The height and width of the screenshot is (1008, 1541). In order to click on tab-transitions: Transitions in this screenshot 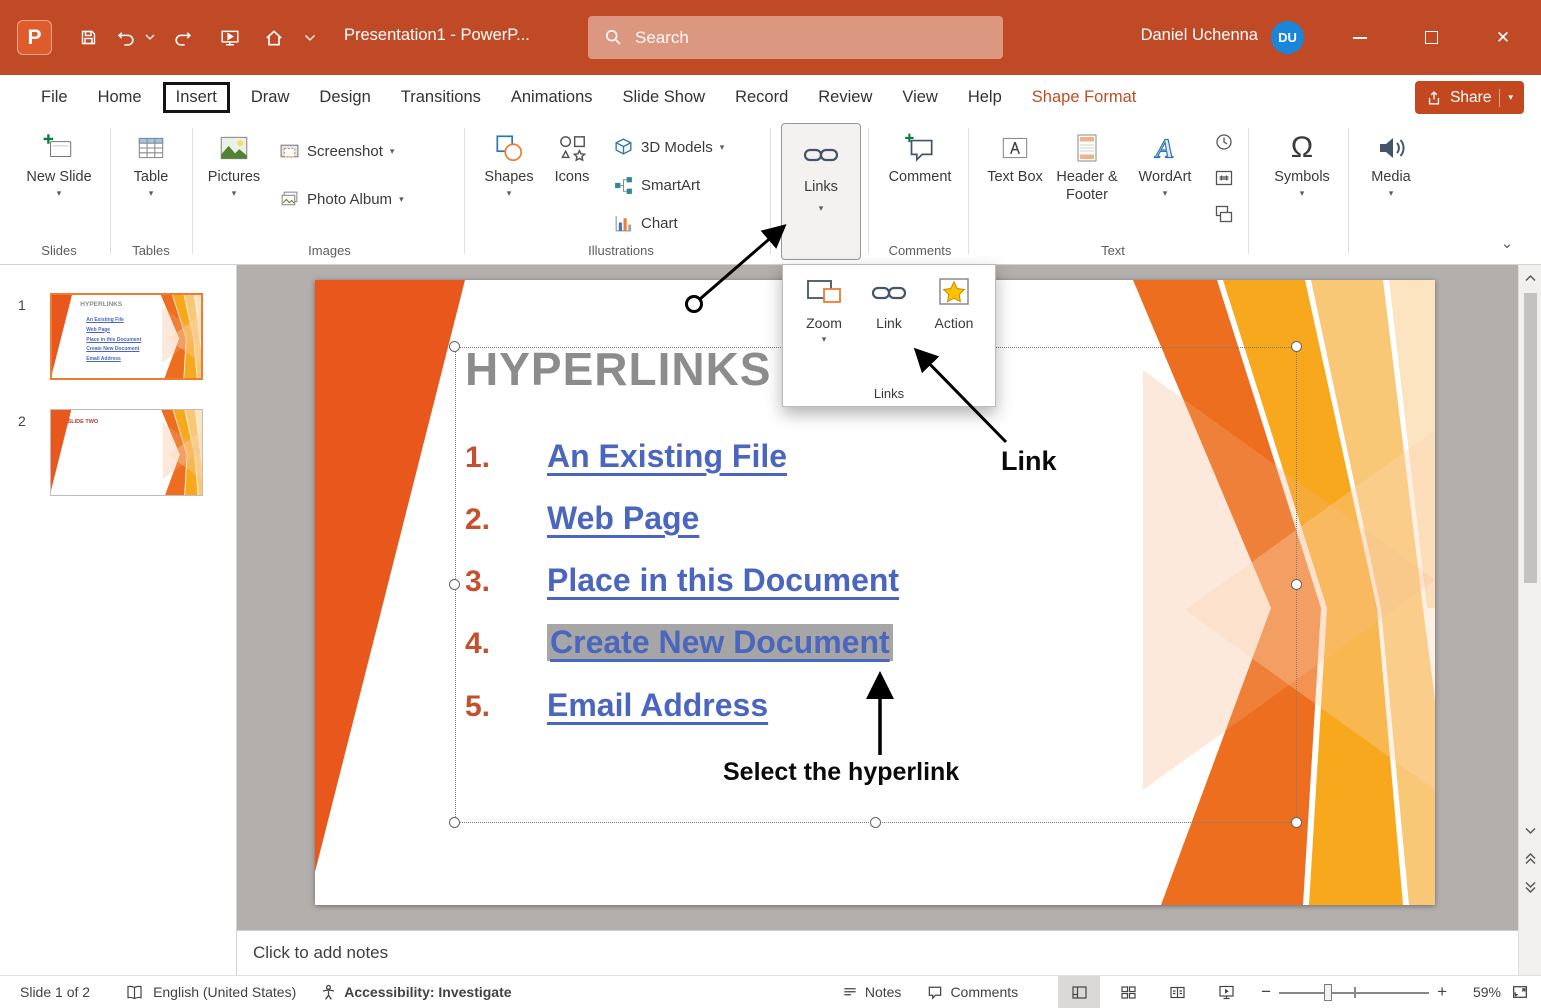, I will do `click(441, 97)`.